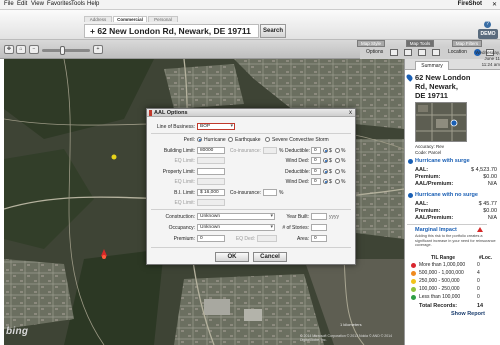 This screenshot has height=345, width=500. What do you see at coordinates (163, 19) in the screenshot?
I see `tab-personal: Personal` at bounding box center [163, 19].